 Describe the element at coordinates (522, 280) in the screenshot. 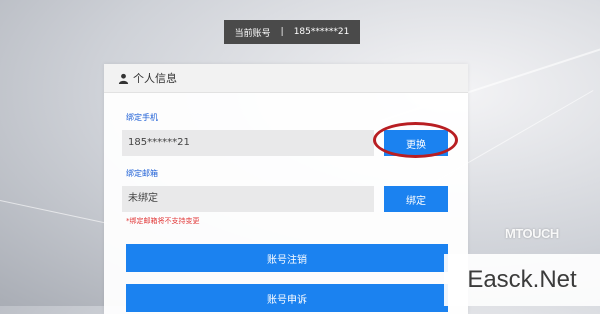

I see `site-watermark: Easck.Net` at that location.